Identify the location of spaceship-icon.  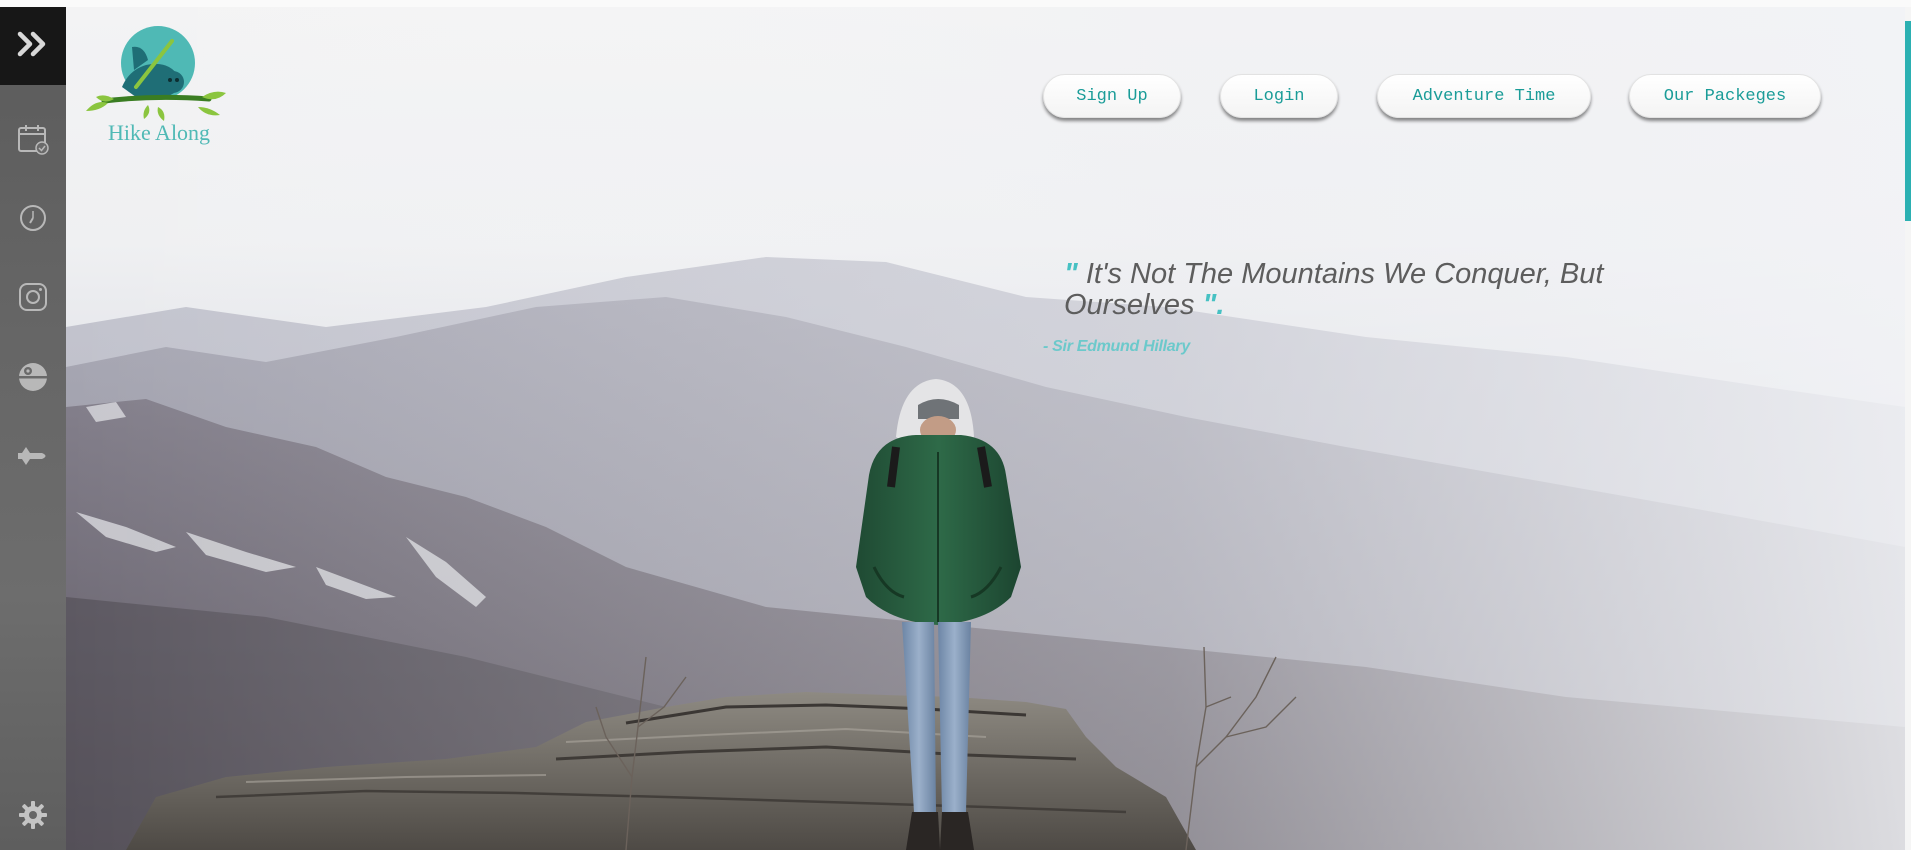
(33, 456).